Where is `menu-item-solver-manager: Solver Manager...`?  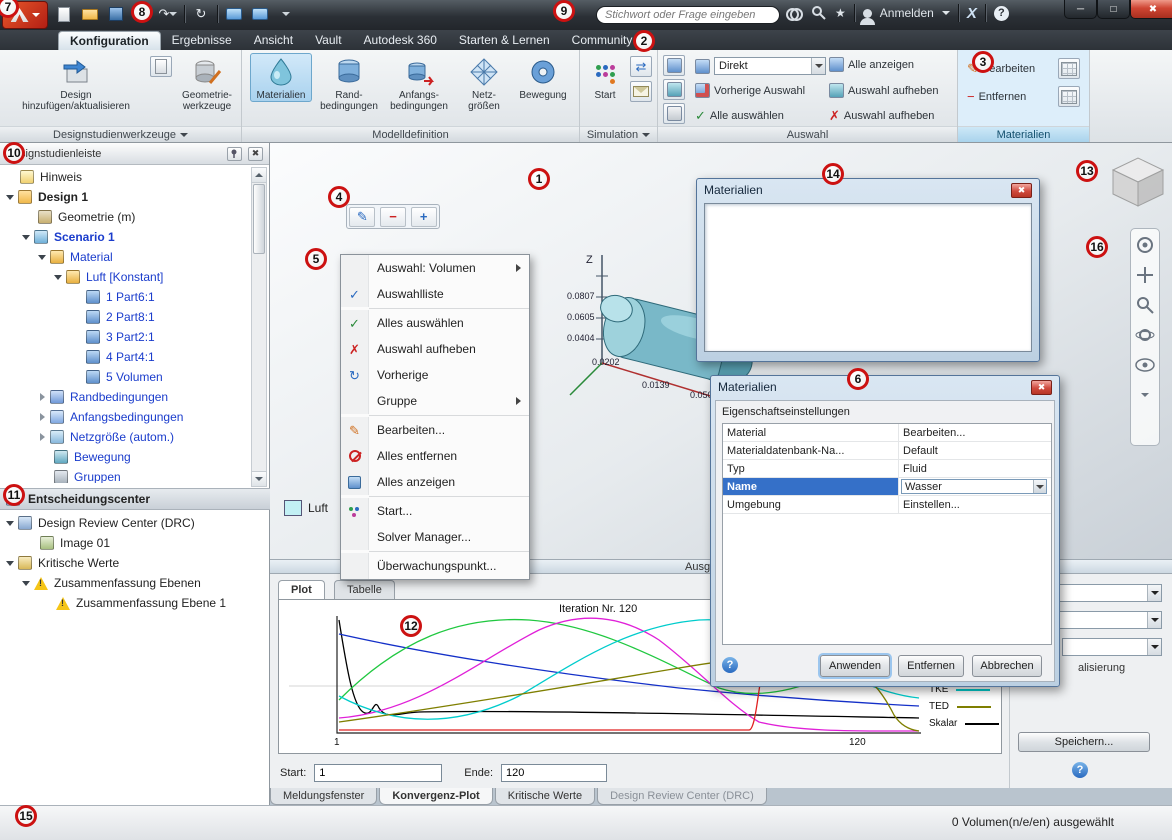
menu-item-solver-manager: Solver Manager... is located at coordinates (435, 537).